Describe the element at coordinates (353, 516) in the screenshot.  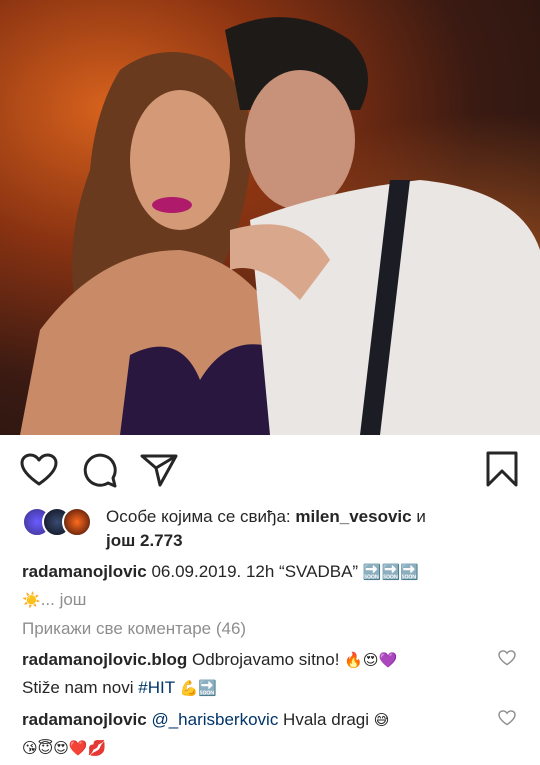
I see `liker-username: milen_vesovic` at that location.